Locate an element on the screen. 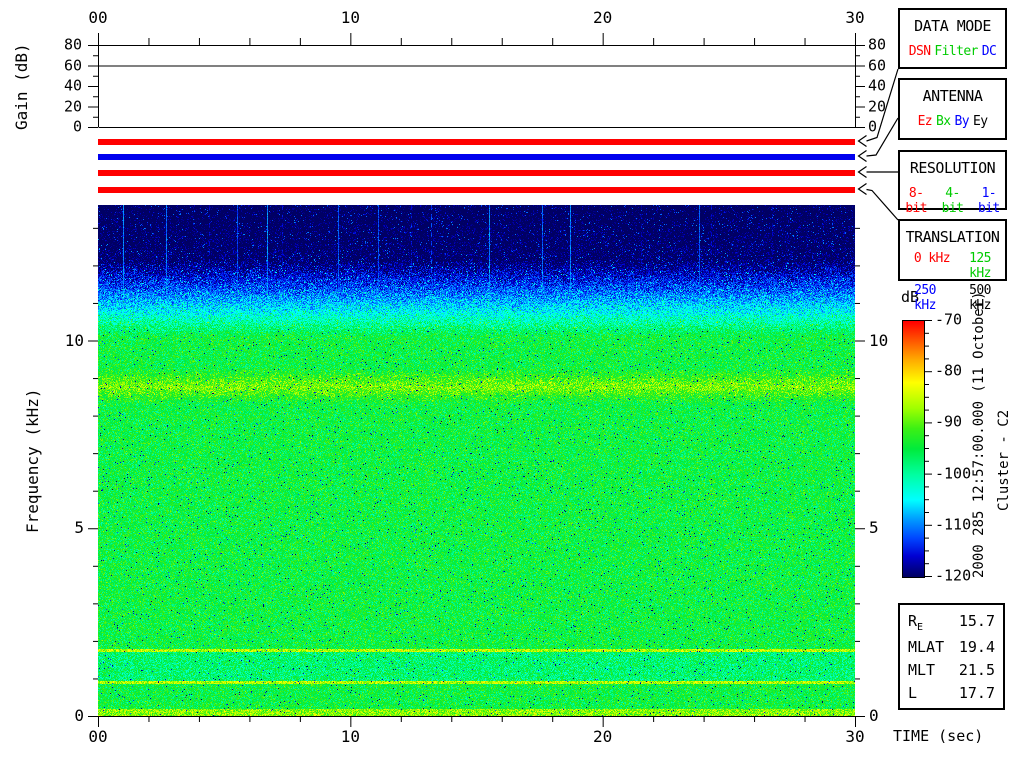  option-1-bit: 1-bit is located at coordinates (988, 201).